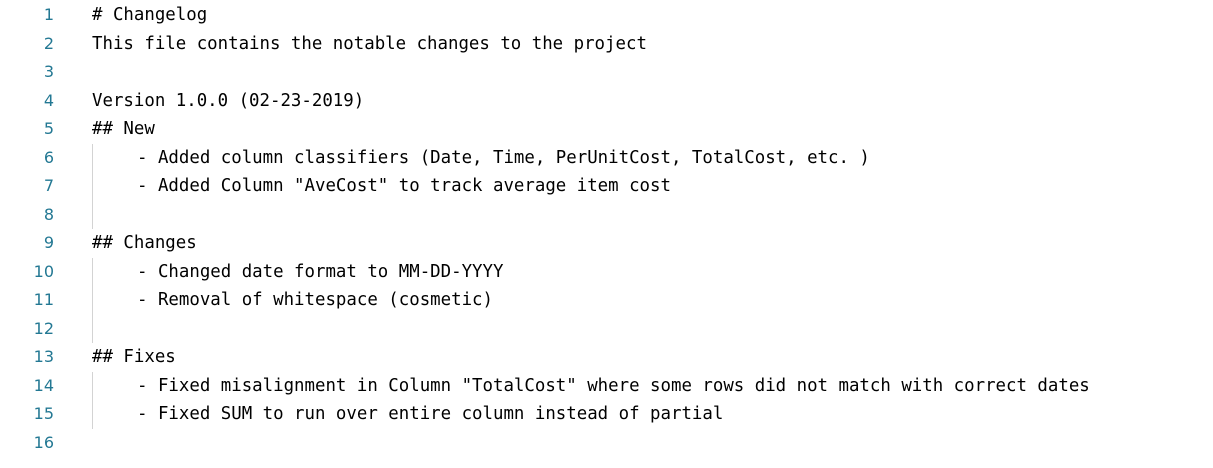 This screenshot has width=1213, height=468. What do you see at coordinates (315, 300) in the screenshot?
I see `line-text: - Removal of whitespace (cosmetic)` at bounding box center [315, 300].